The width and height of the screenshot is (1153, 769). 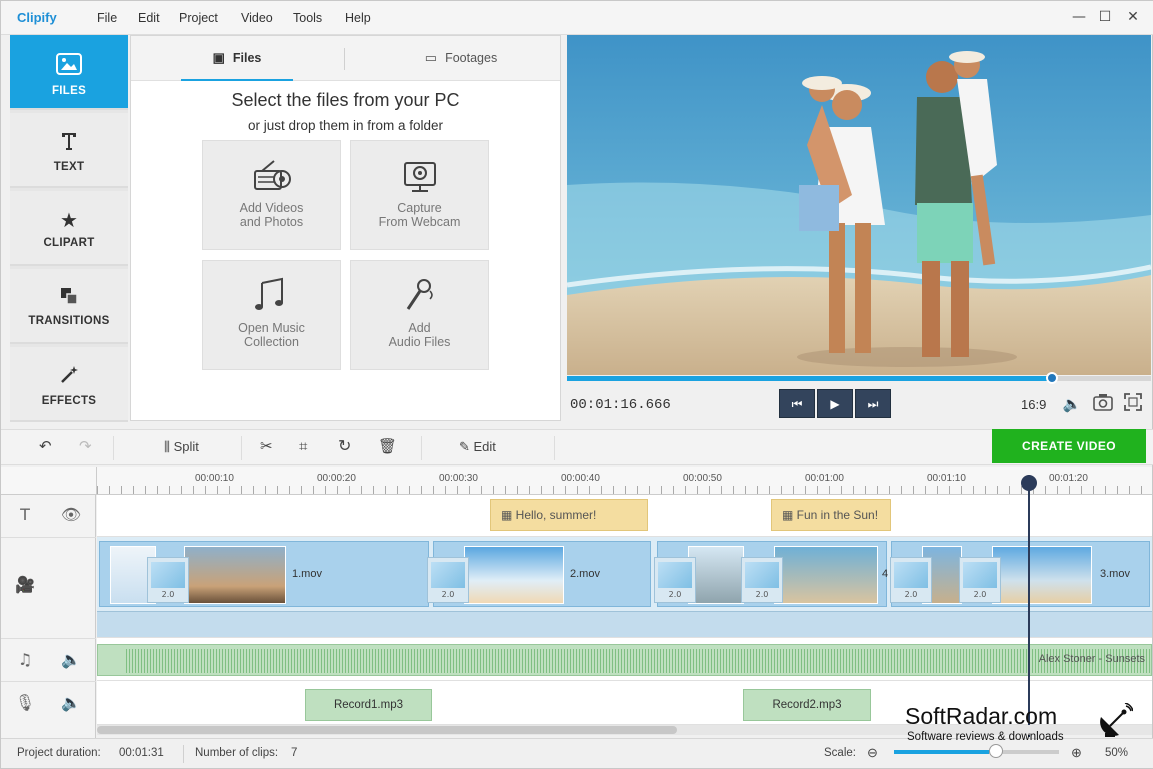 I want to click on title-clip: ▦ Hello, summer!, so click(x=569, y=515).